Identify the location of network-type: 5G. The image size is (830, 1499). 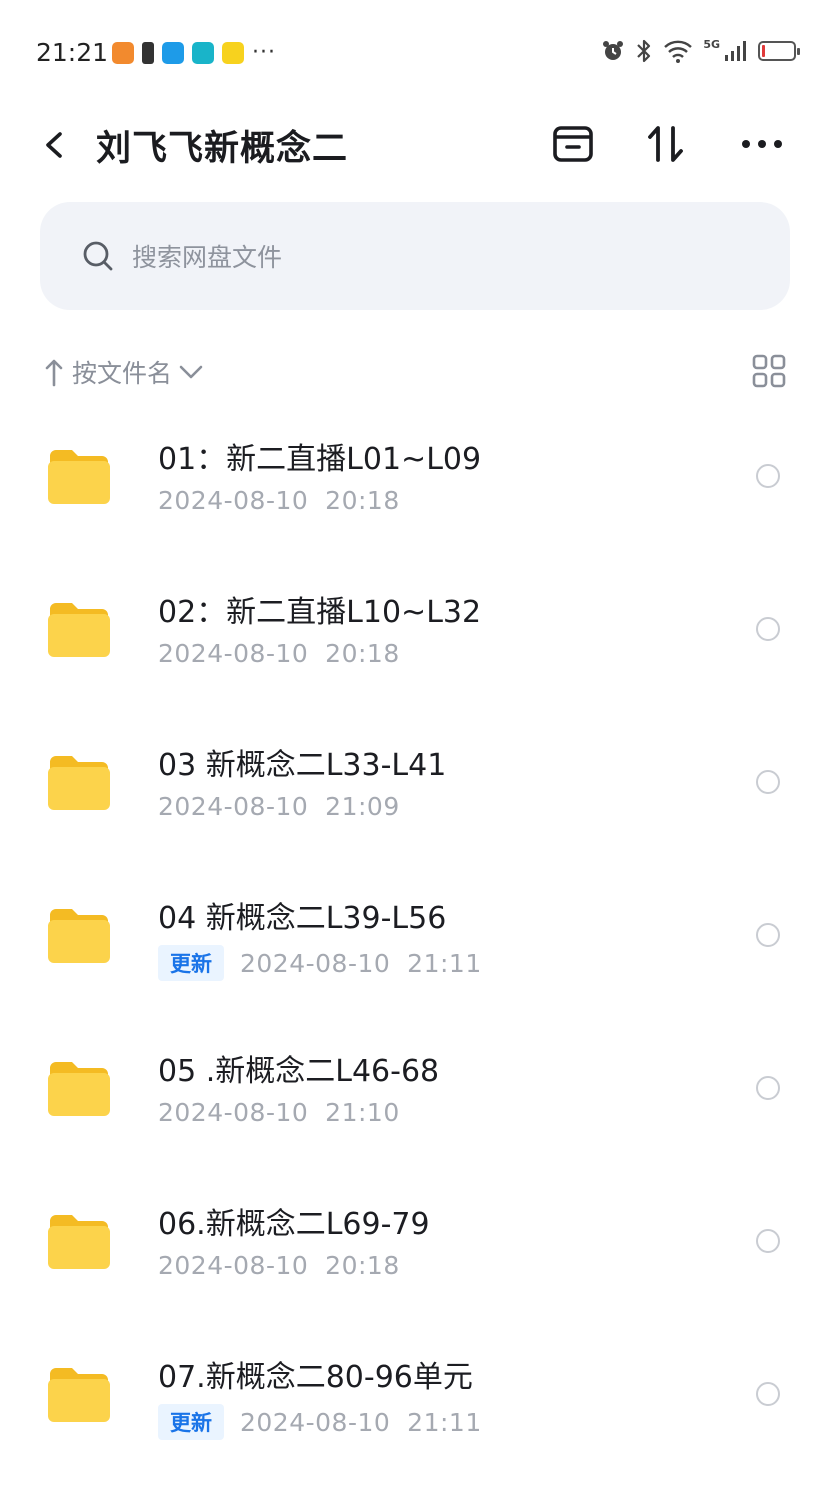
(711, 44).